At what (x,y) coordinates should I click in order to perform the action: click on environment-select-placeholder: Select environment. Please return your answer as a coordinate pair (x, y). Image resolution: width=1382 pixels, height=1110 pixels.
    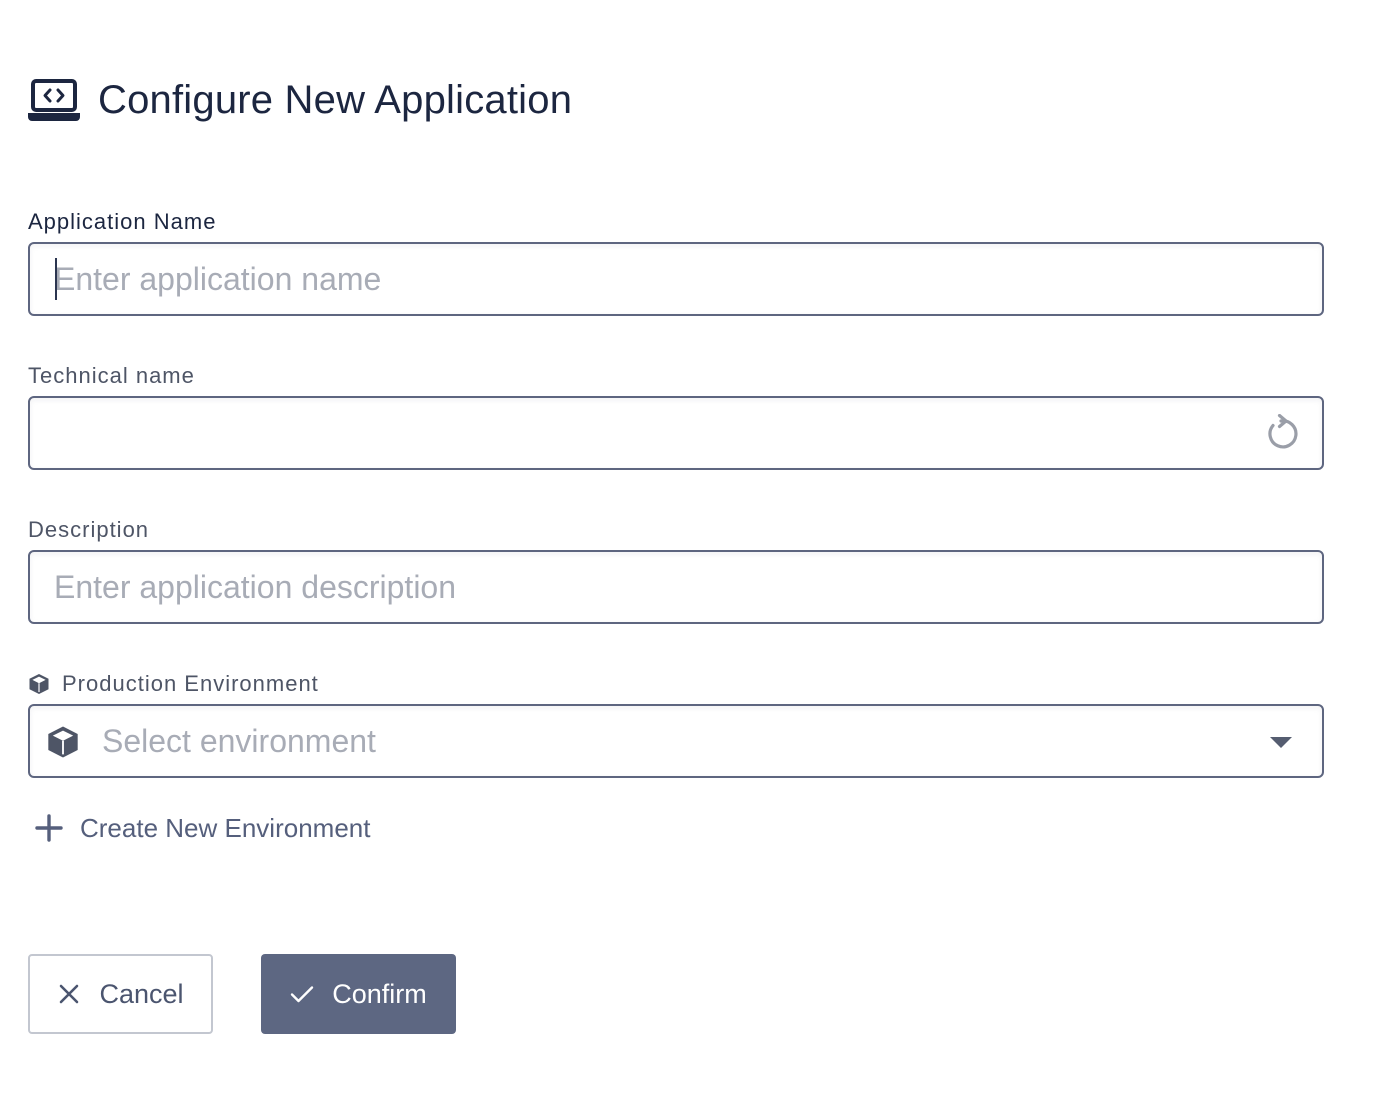
    Looking at the image, I should click on (239, 741).